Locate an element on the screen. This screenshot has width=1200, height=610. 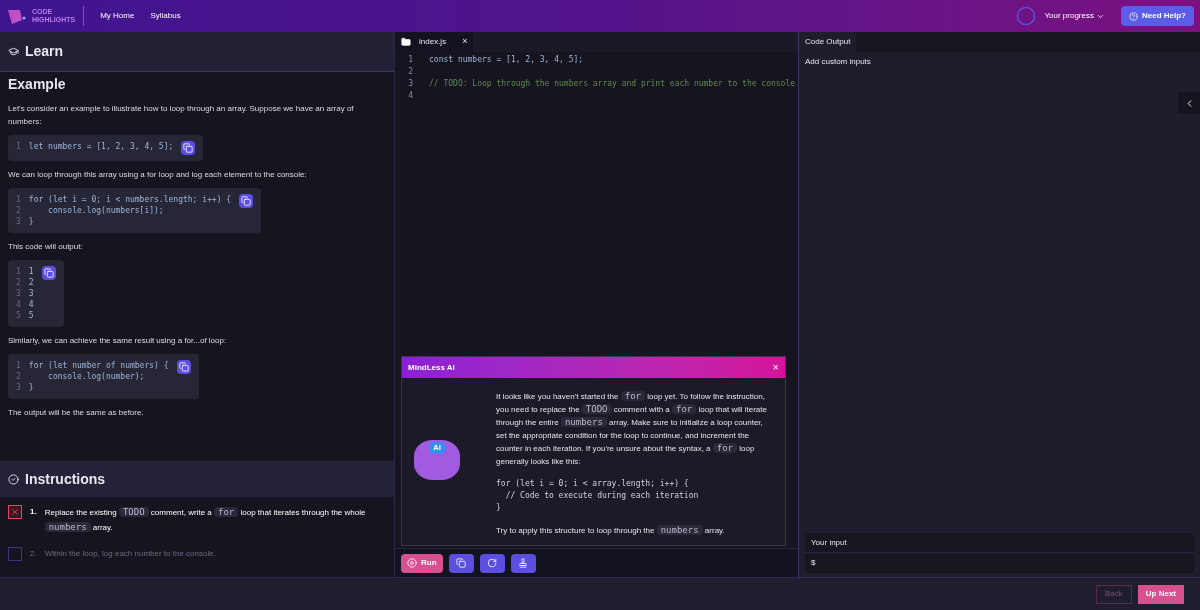
stamp-icon is located at coordinates (523, 563).